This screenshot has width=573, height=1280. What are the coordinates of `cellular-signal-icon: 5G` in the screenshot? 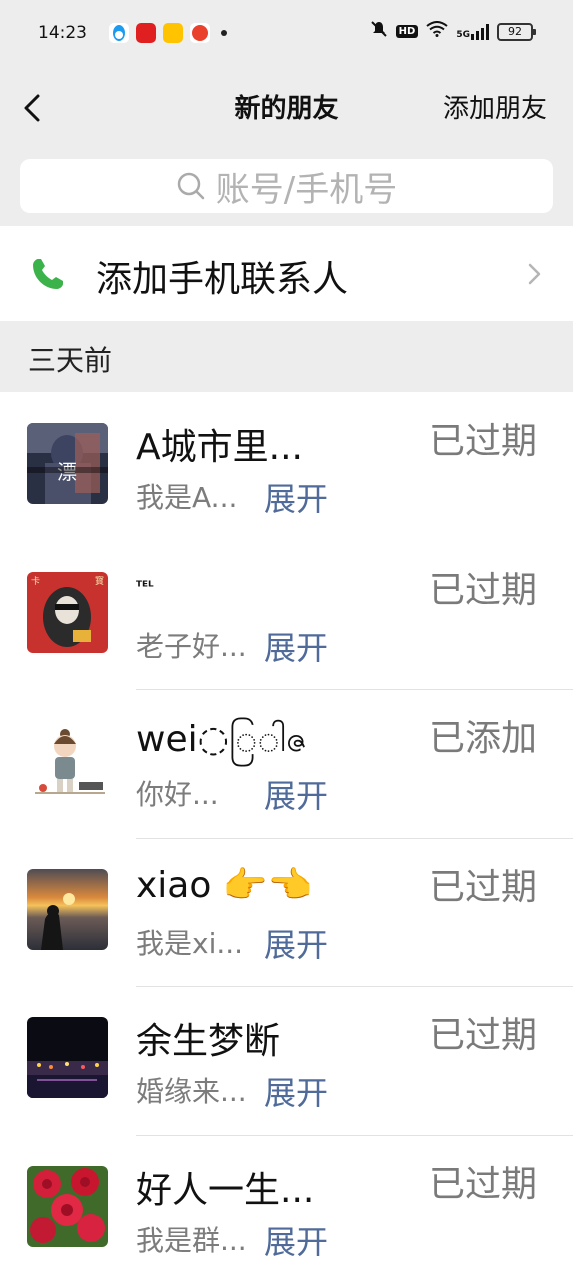 It's located at (472, 31).